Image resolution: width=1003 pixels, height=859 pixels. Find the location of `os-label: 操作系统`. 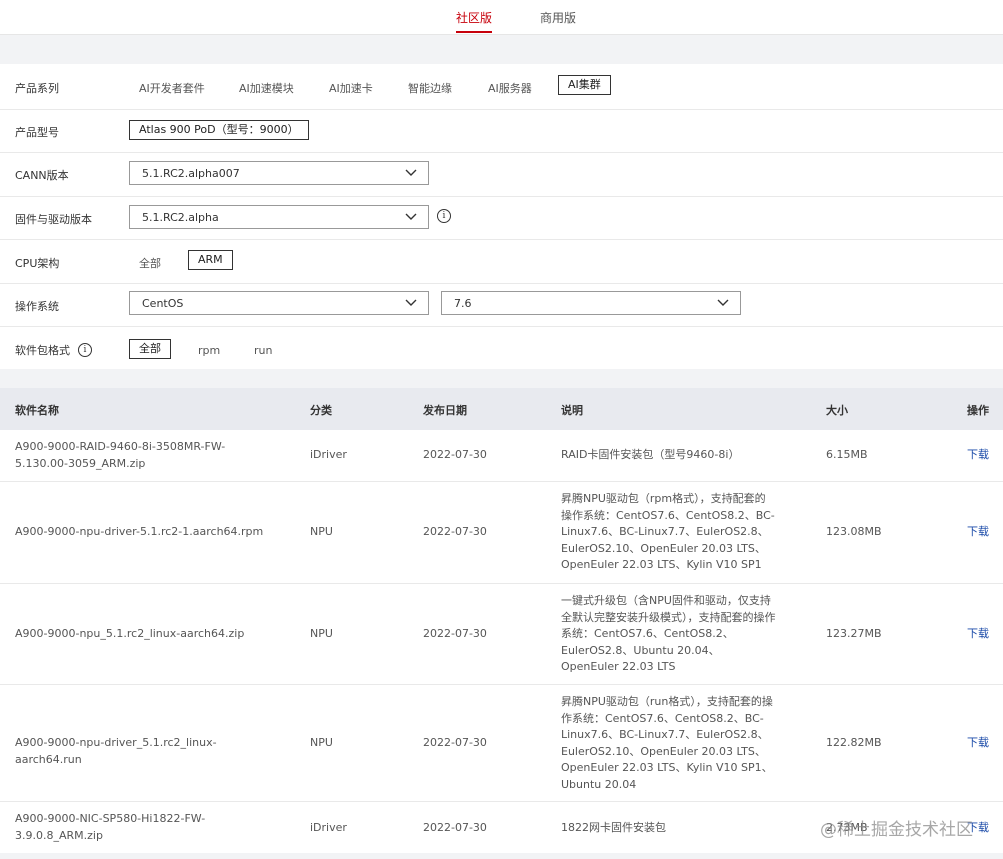

os-label: 操作系统 is located at coordinates (37, 306).